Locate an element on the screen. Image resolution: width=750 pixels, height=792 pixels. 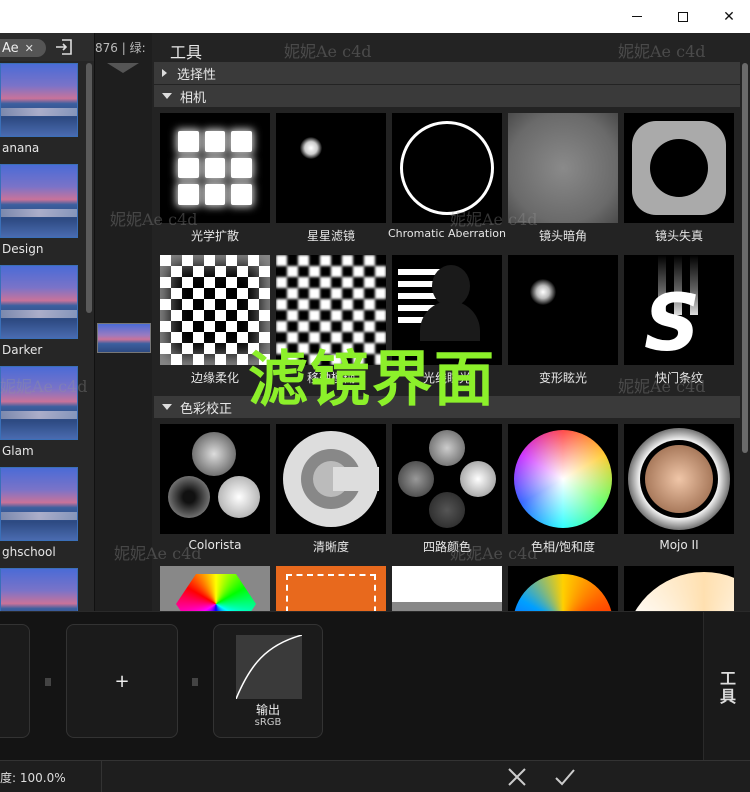
zoom-readout: 度: 100.0% is located at coordinates (51, 776).